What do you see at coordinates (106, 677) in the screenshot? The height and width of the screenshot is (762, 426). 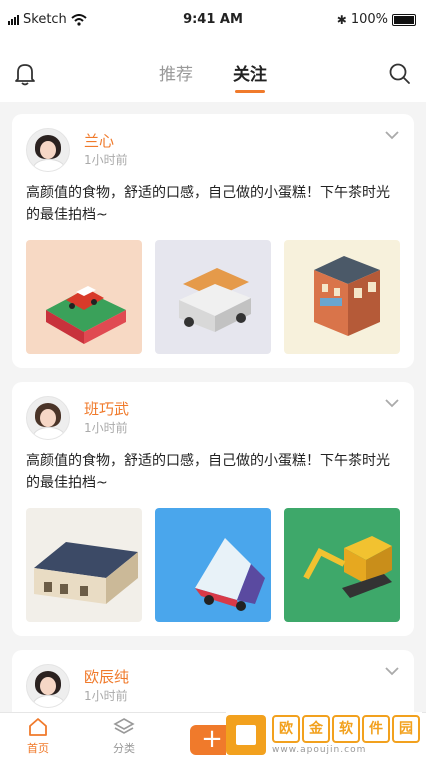 I see `username: 欧辰纯` at bounding box center [106, 677].